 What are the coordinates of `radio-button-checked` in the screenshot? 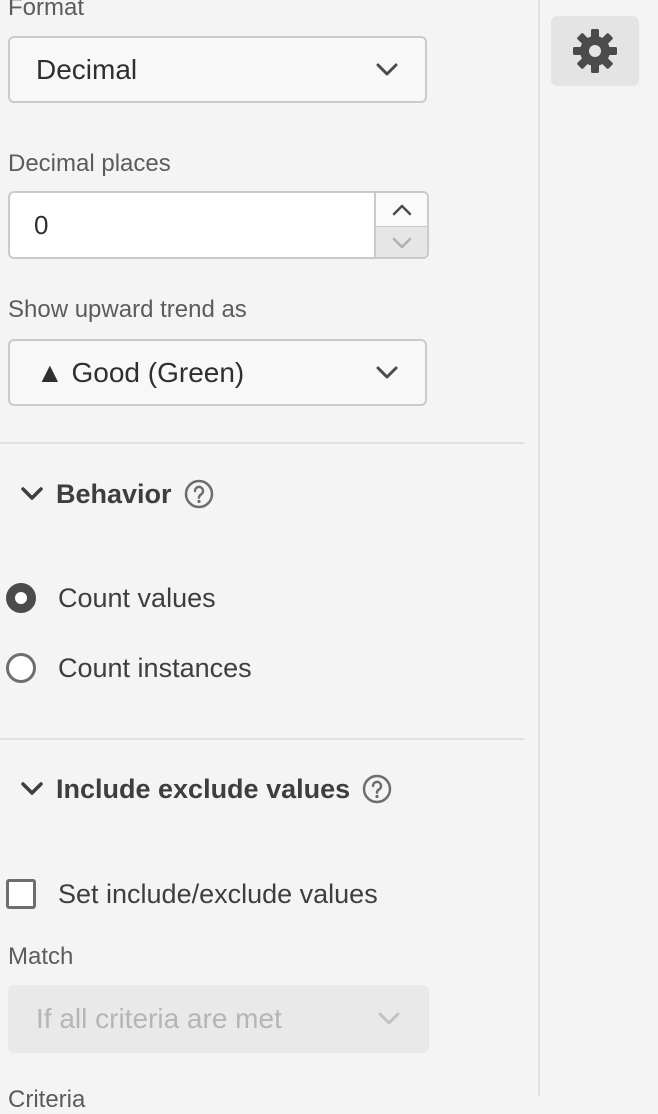 It's located at (21, 598).